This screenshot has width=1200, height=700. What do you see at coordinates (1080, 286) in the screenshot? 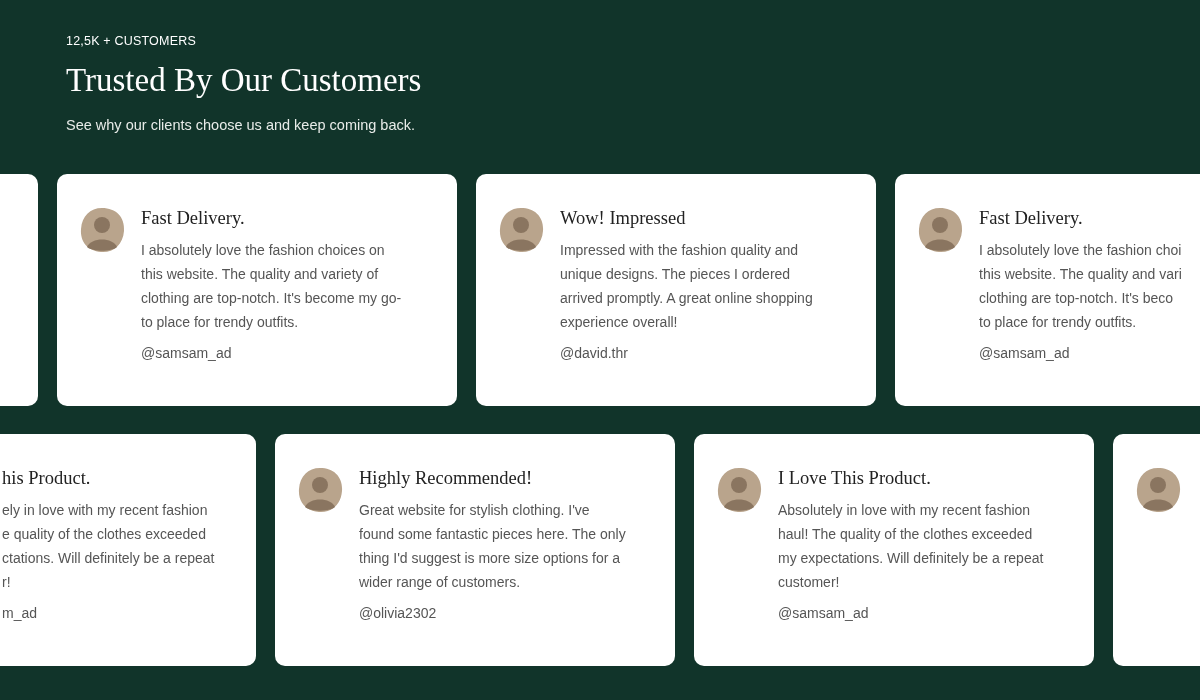
I see `review-text: I absolutely love the fashion choi this website. The quality and vari clothing are top-notch. It's beco to place for trendy outfits.` at bounding box center [1080, 286].